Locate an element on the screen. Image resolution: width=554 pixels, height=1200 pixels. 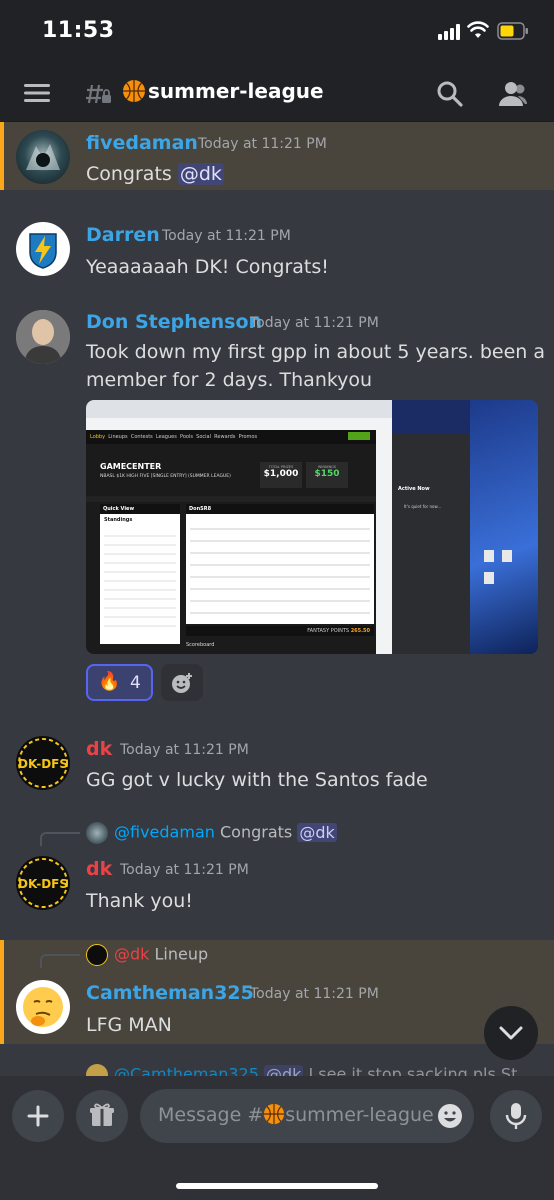
chargers-logo-icon is located at coordinates (43, 251).